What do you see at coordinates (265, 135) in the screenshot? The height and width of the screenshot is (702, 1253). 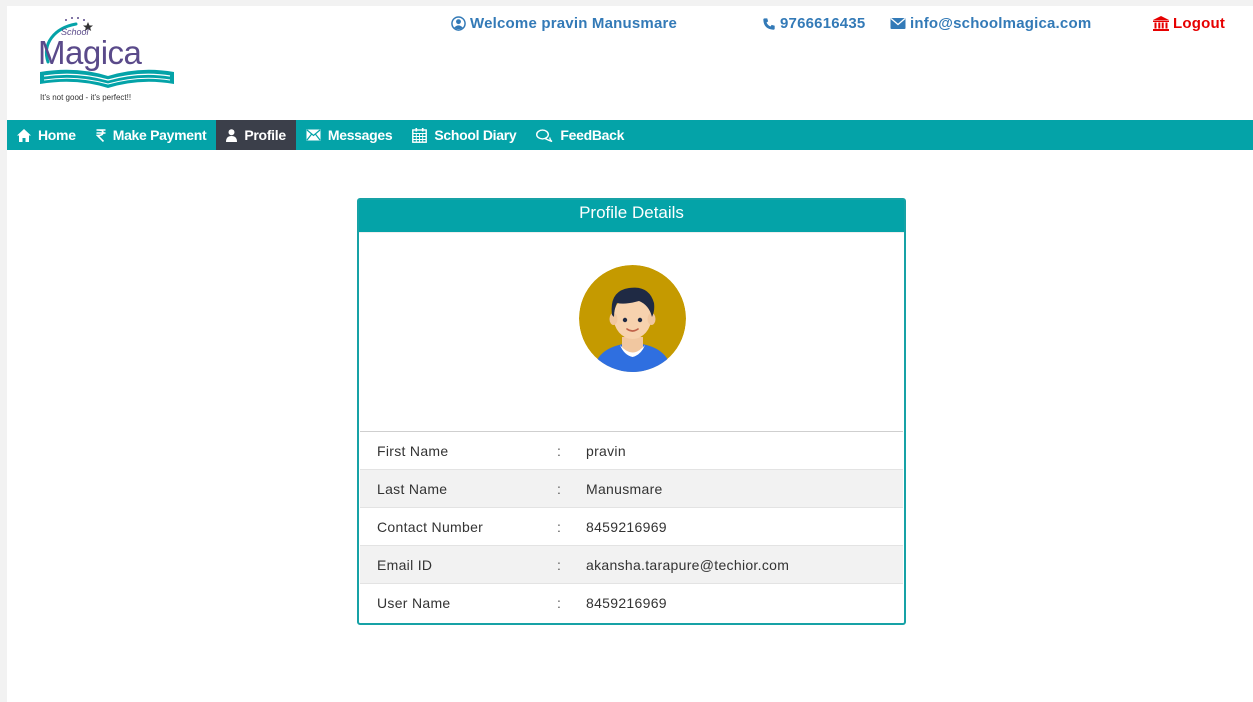 I see `nav-profile-label: Profile` at bounding box center [265, 135].